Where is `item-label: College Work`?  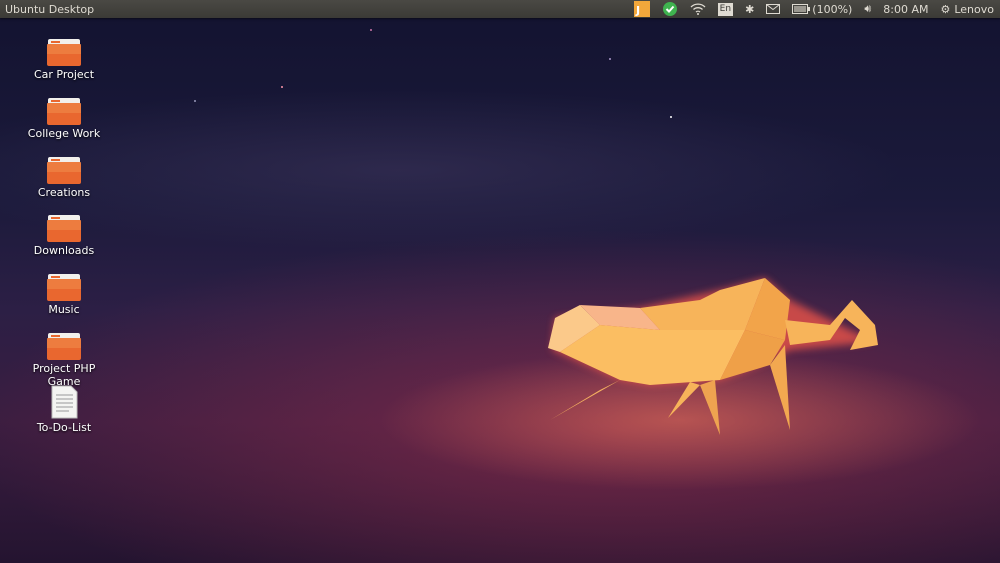
item-label: College Work is located at coordinates (64, 133).